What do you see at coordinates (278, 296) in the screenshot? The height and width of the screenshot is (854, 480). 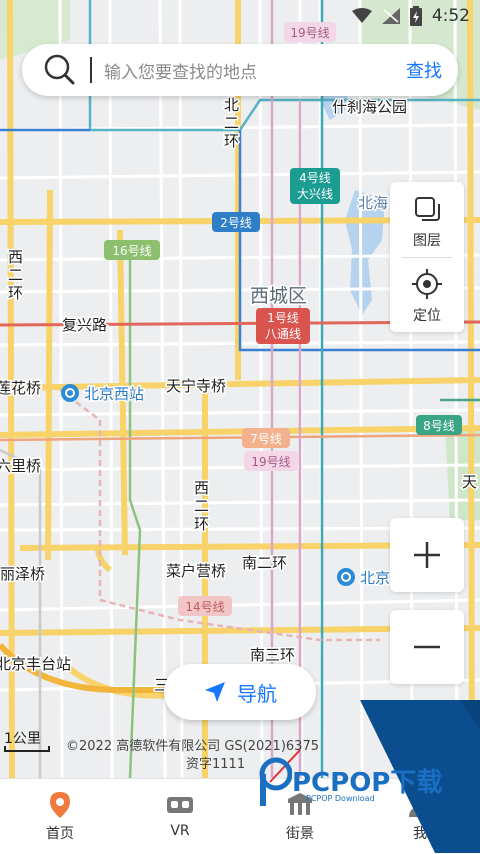 I see `xicheng-district-label: 西城区` at bounding box center [278, 296].